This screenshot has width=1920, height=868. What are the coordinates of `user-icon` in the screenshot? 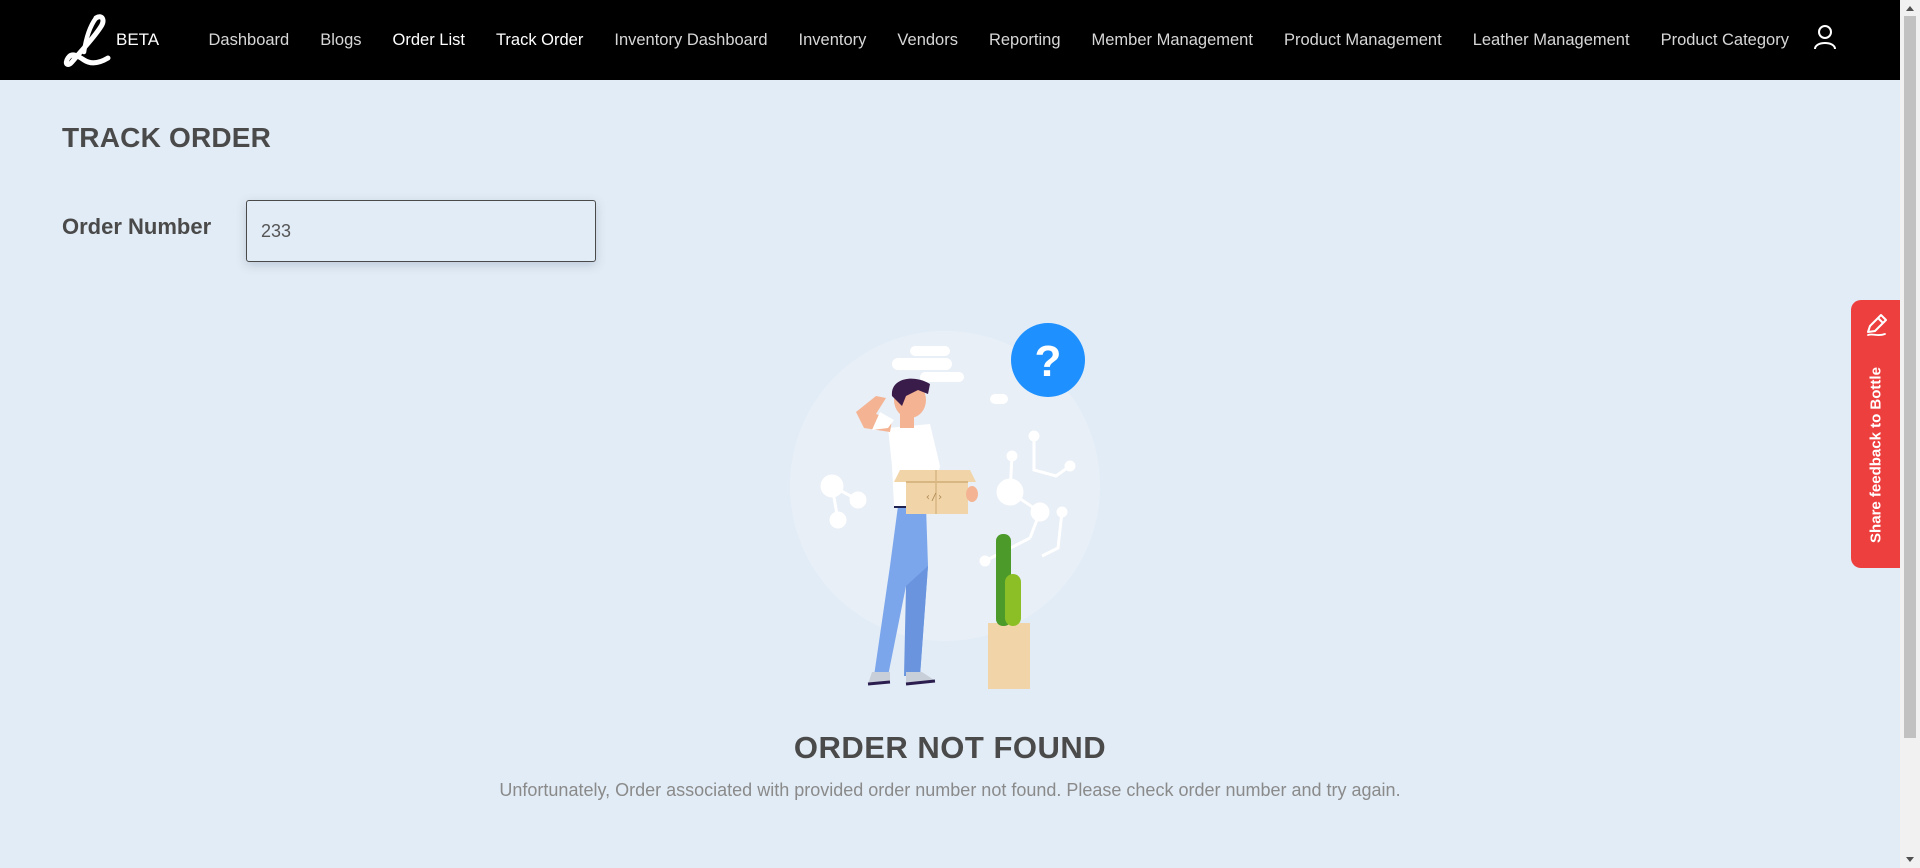 It's located at (1825, 37).